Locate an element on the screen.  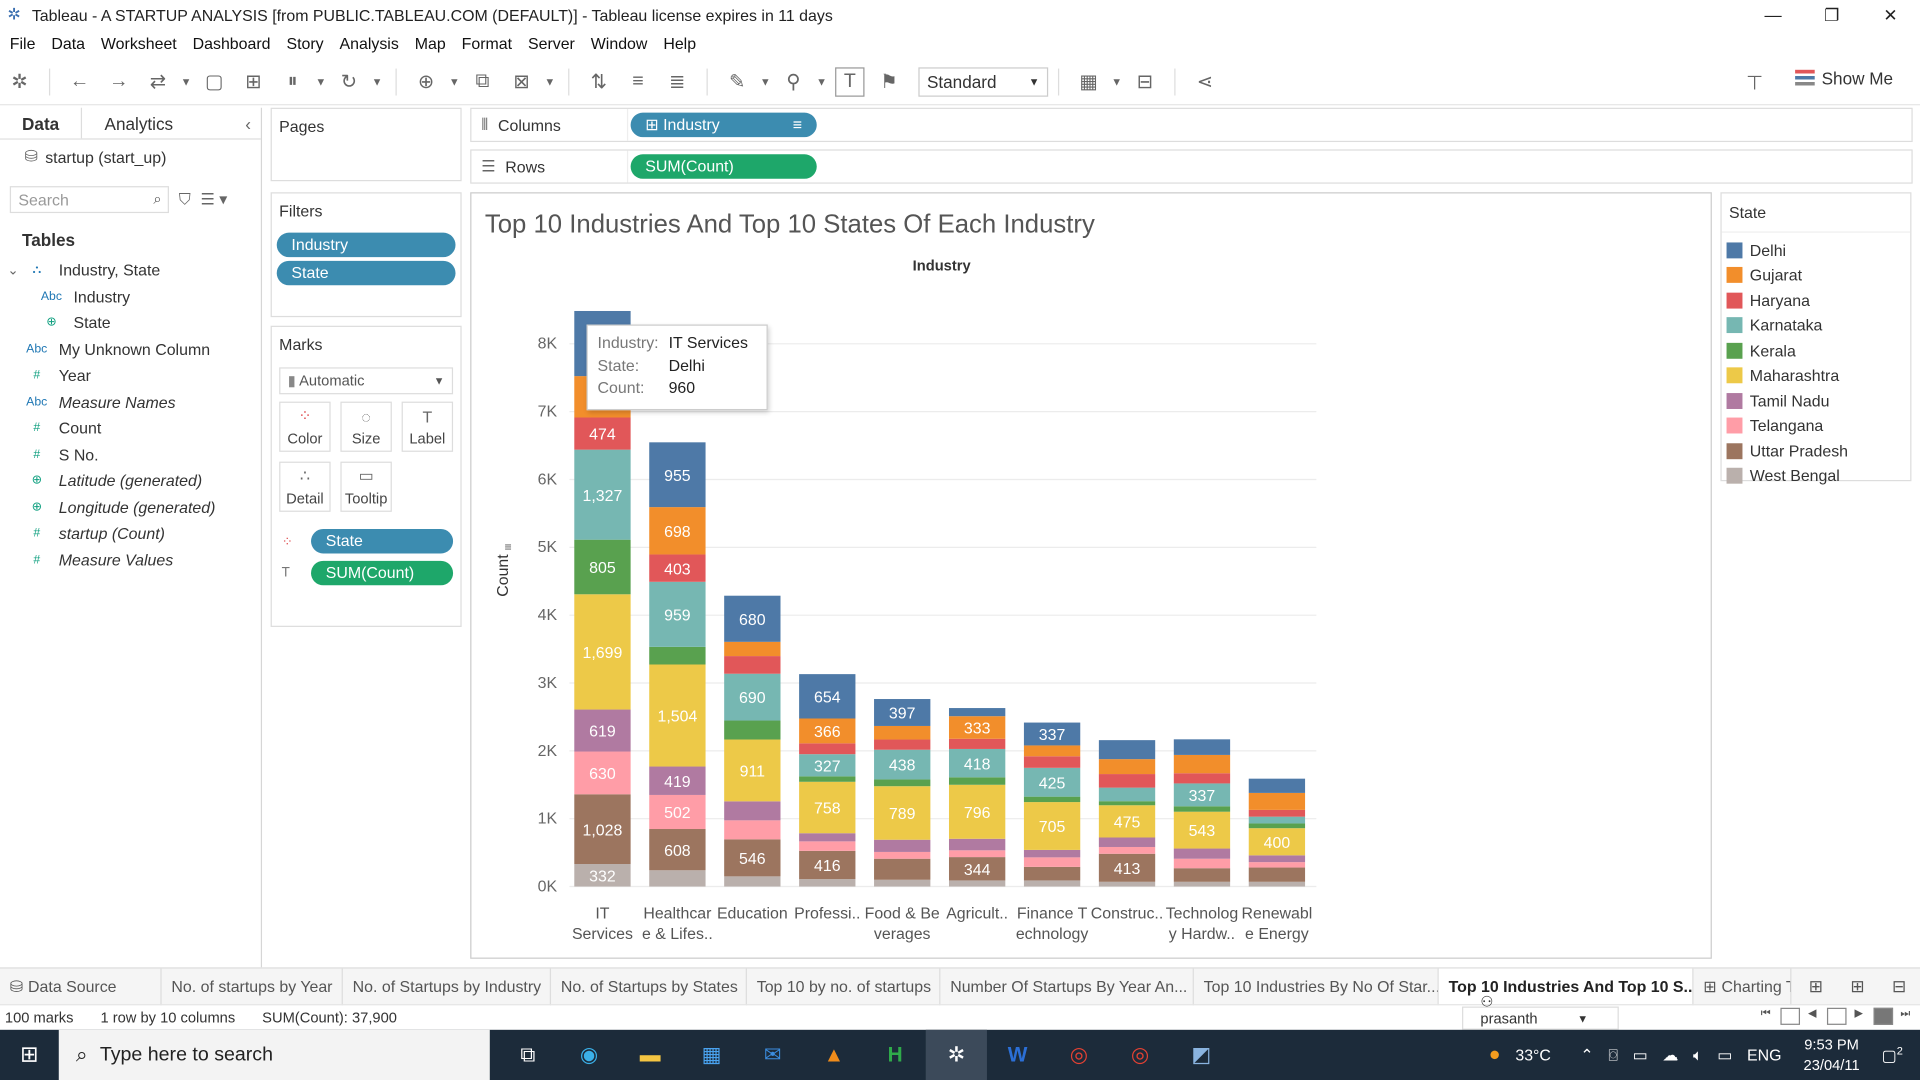
mail-icon: ✉ is located at coordinates (772, 1055).